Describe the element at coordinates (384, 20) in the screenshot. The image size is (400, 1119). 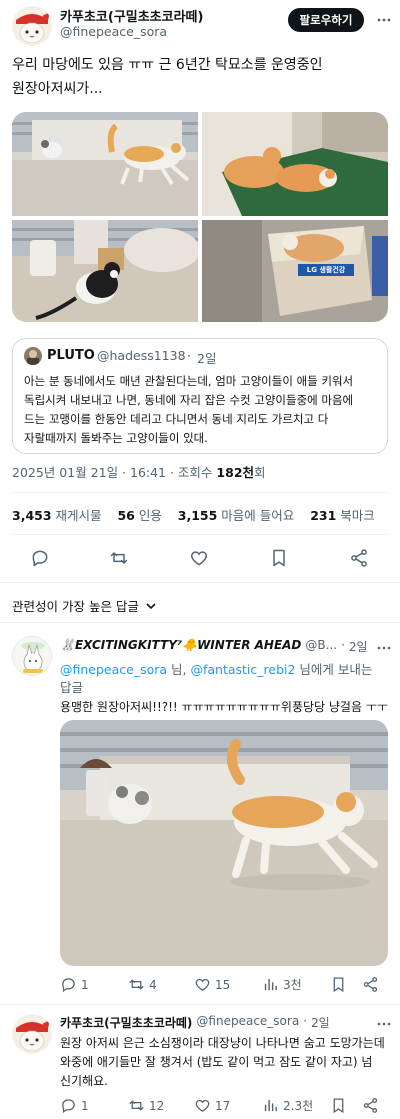
I see `more-icon` at that location.